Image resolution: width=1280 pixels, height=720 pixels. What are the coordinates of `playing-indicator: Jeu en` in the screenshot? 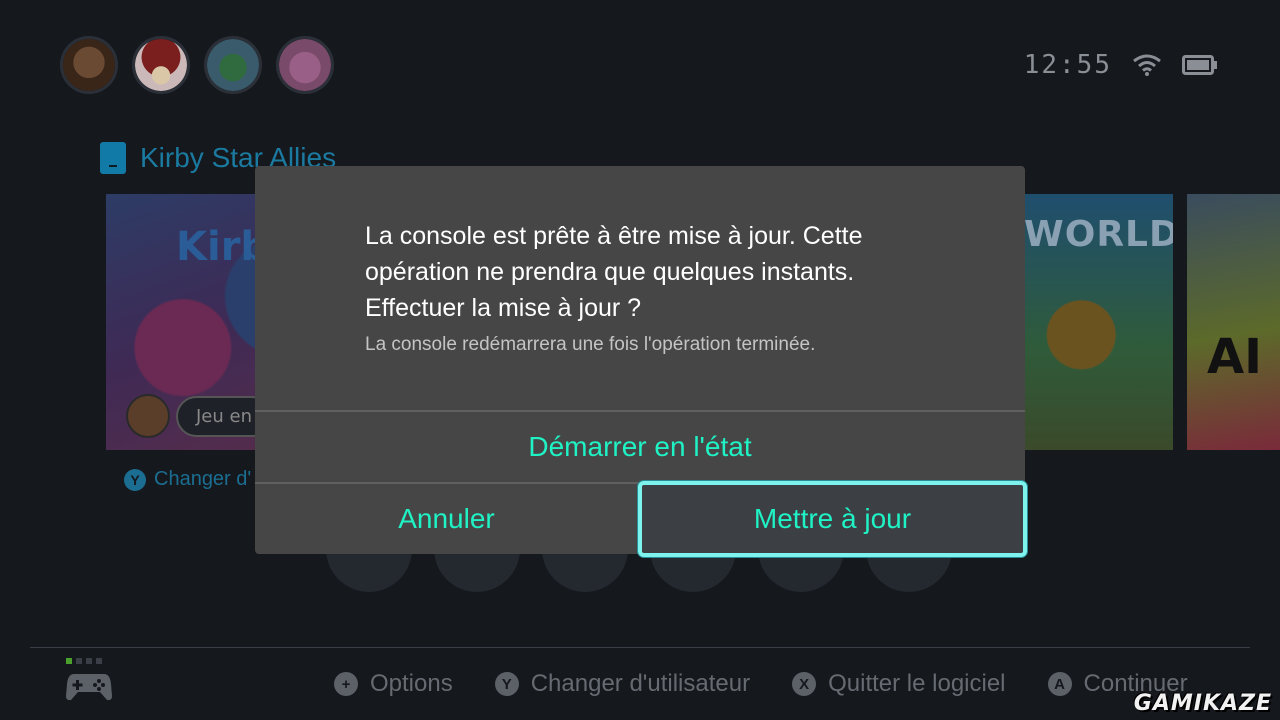 It's located at (199, 416).